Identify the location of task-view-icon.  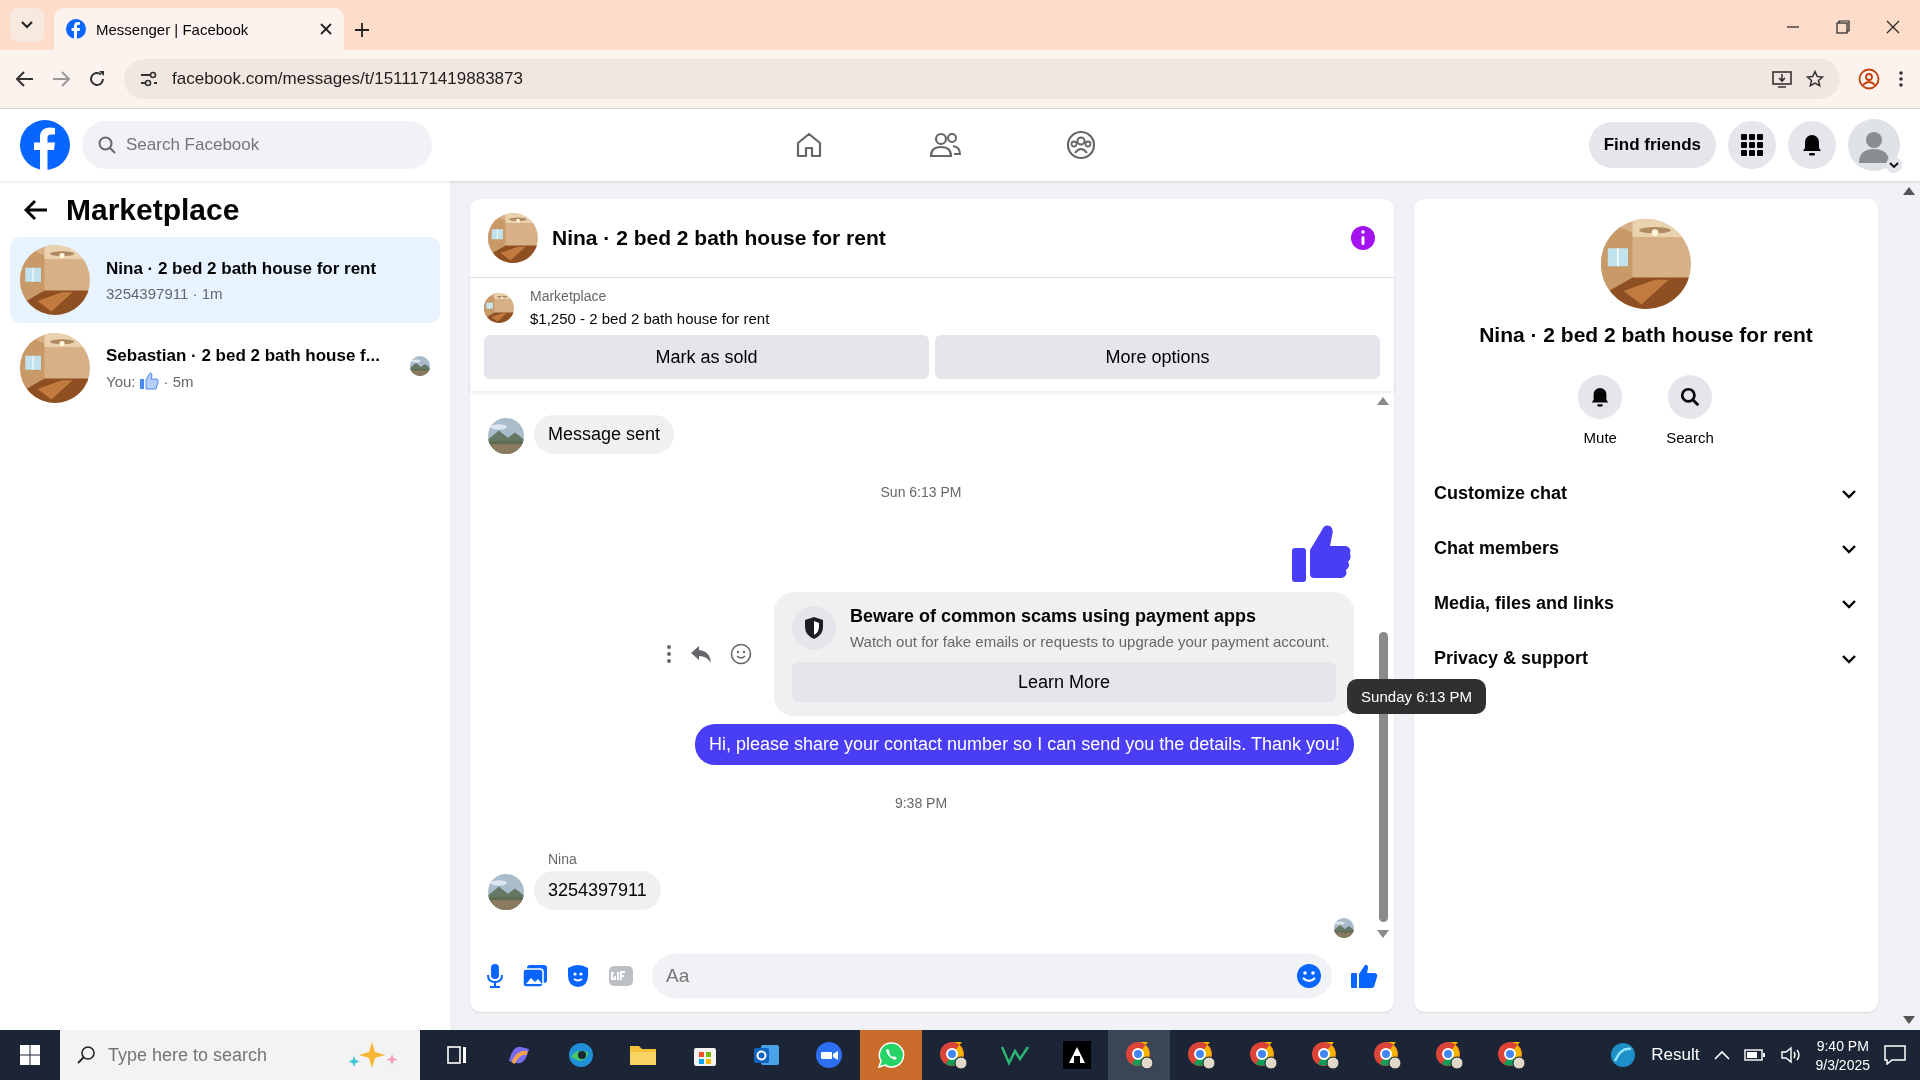
(457, 1055).